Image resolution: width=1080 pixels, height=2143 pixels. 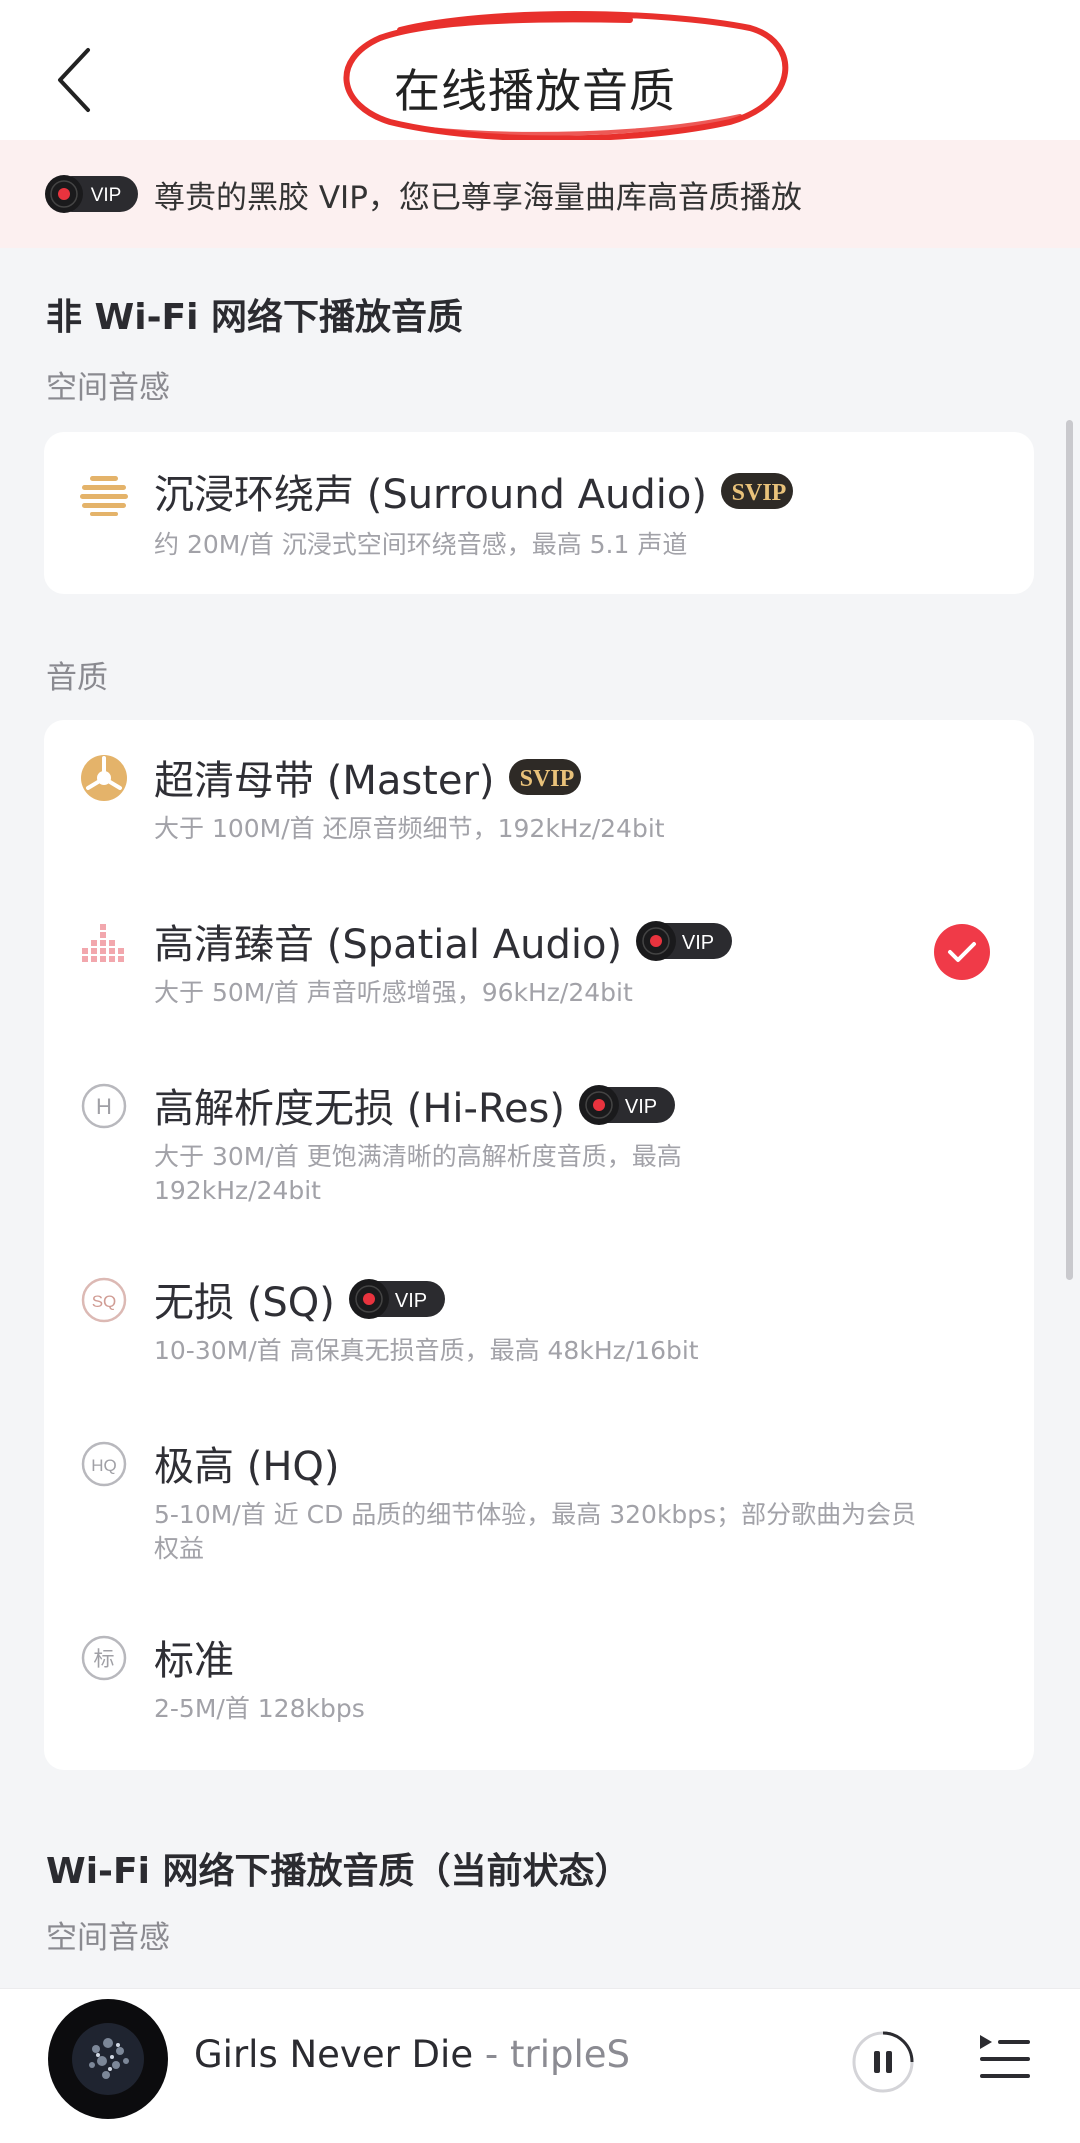 I want to click on selected-check, so click(x=962, y=952).